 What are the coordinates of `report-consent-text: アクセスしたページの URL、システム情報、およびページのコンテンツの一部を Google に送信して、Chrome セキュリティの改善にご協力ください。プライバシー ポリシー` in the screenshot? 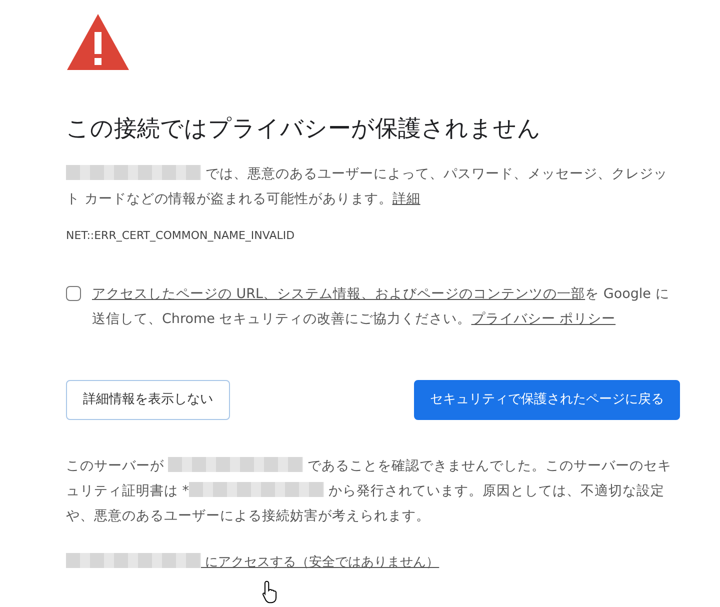 It's located at (381, 307).